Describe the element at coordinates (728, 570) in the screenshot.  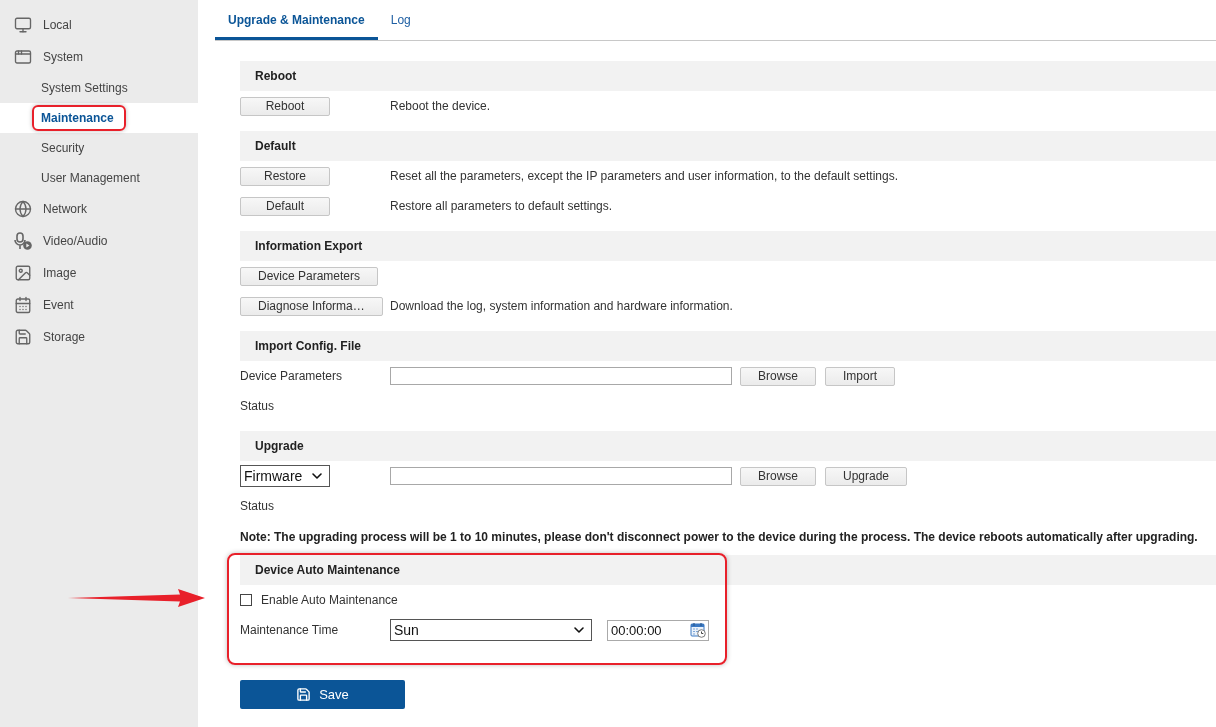
I see `section-header: Device Auto Maintenance` at that location.